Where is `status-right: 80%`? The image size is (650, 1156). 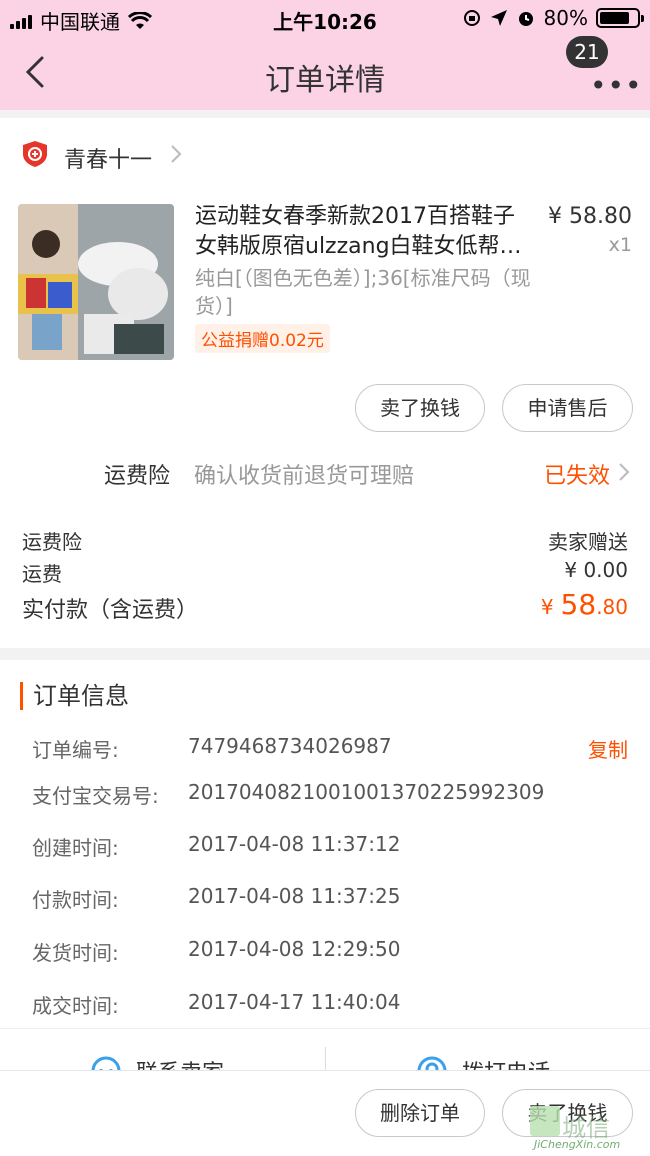
status-right: 80% is located at coordinates (553, 18).